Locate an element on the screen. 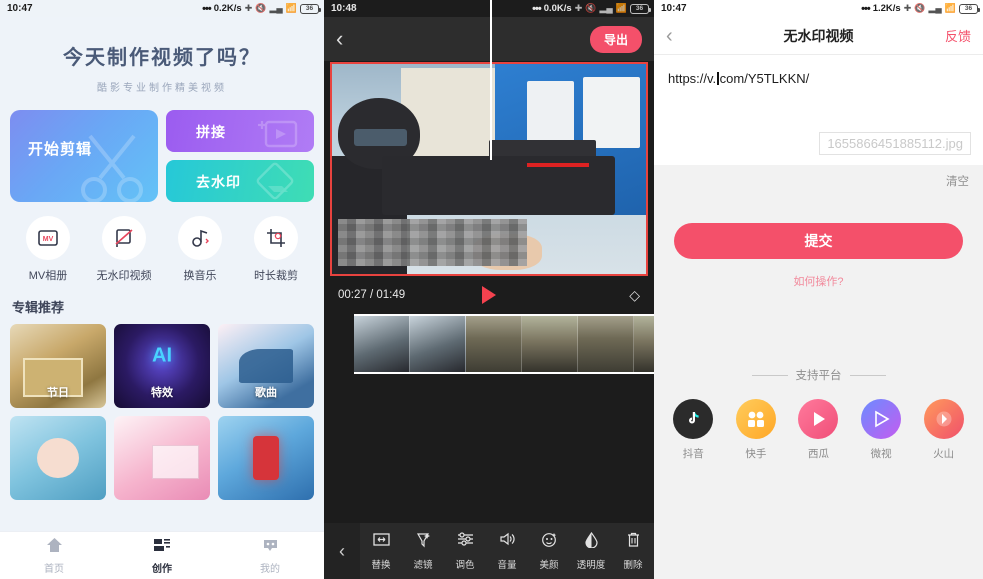  tab-home: 首页 is located at coordinates (54, 556).